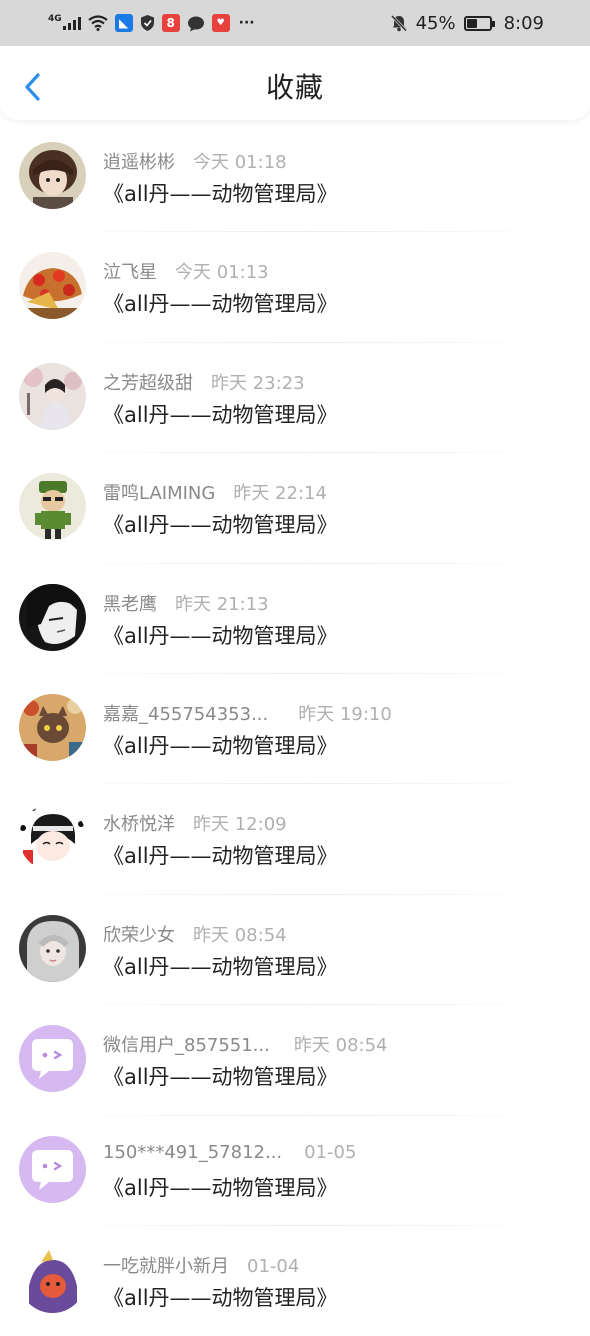 This screenshot has width=590, height=1336. Describe the element at coordinates (295, 23) in the screenshot. I see `status-bar: 4G ◣ 8 ♥ ··· 45% 8:09` at that location.